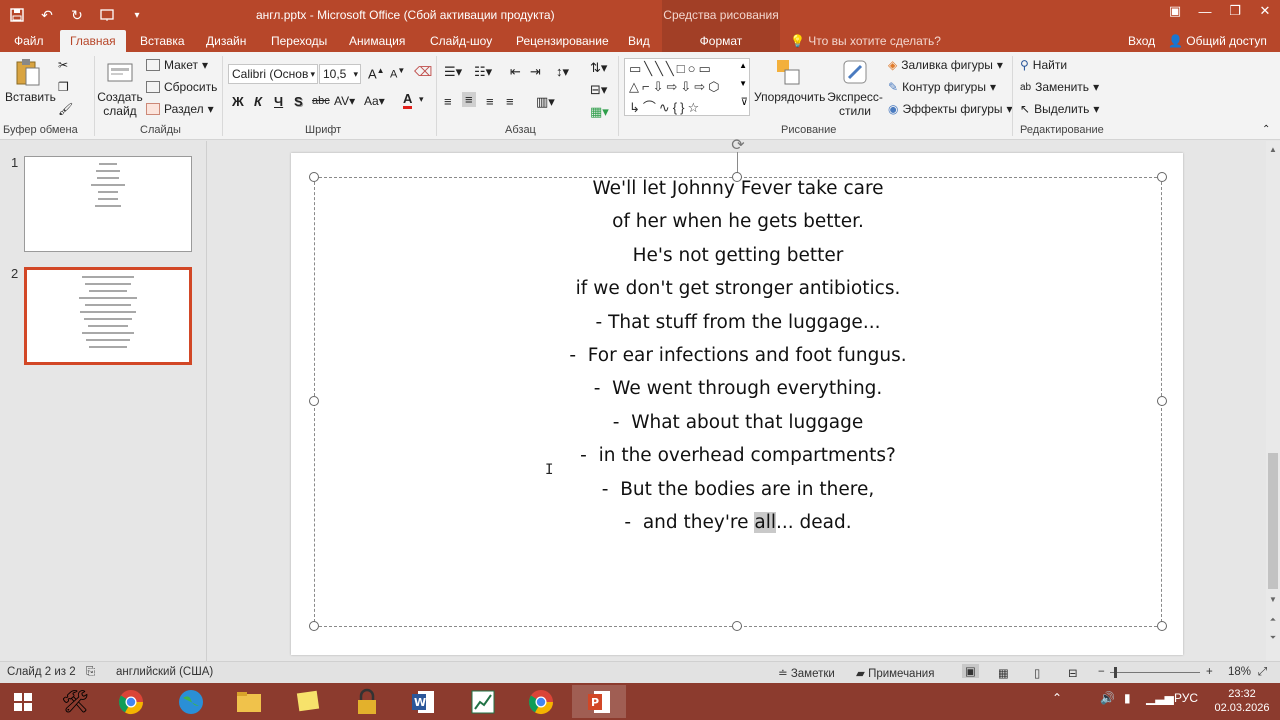 The width and height of the screenshot is (1280, 720). Describe the element at coordinates (1242, 701) in the screenshot. I see `clock: 23:32 02.03.2026` at that location.